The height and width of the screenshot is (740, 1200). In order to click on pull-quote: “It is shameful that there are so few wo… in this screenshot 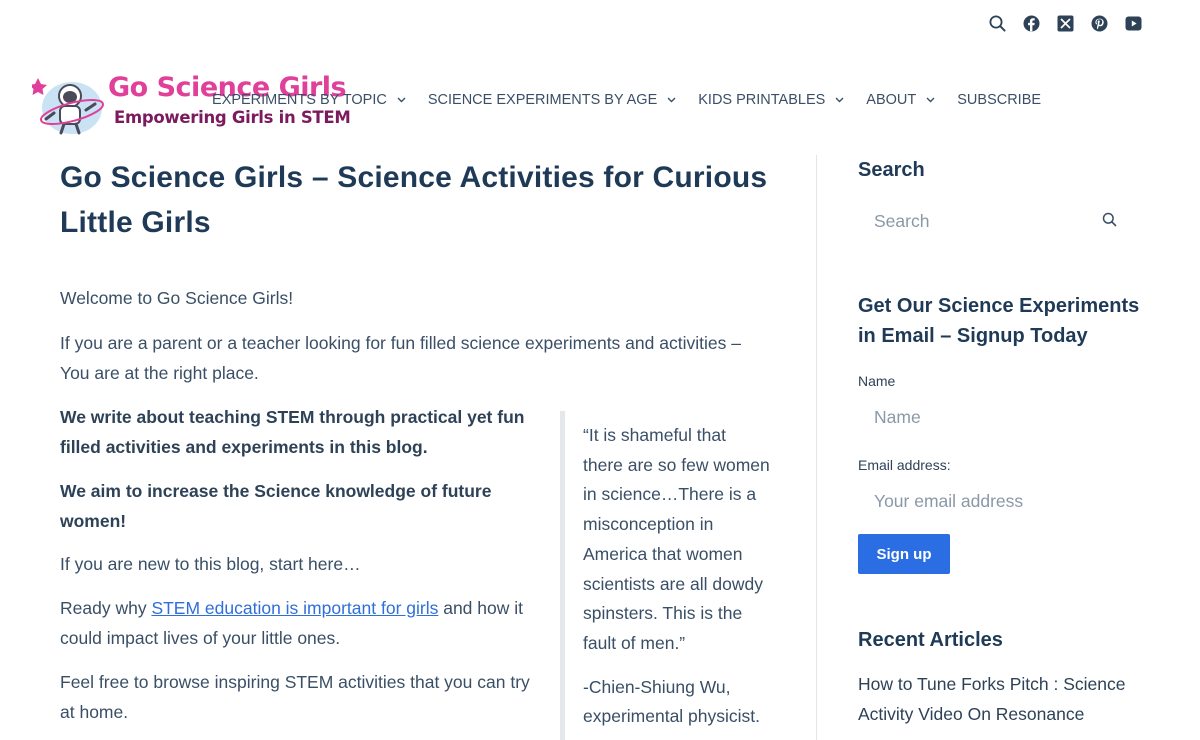, I will do `click(665, 575)`.